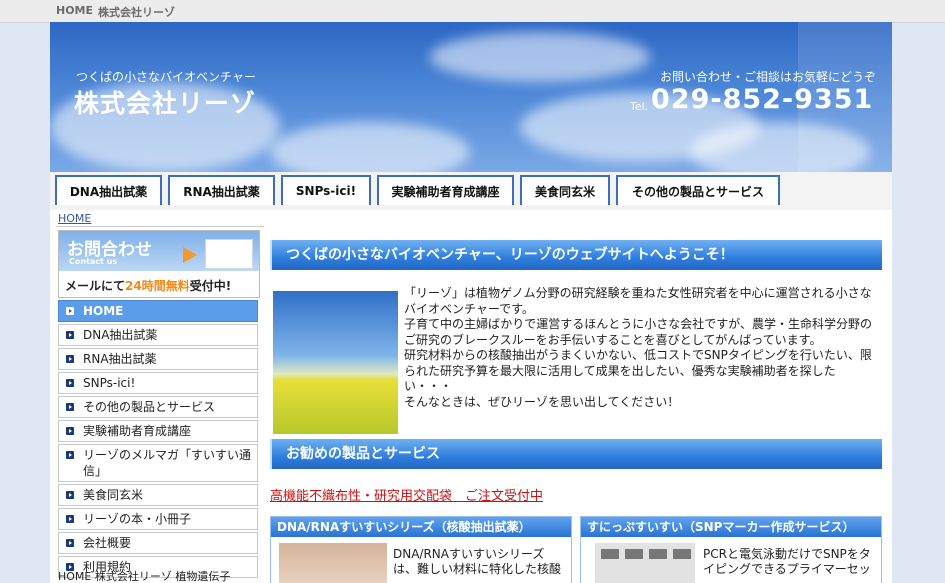 The image size is (945, 583). I want to click on order-link: 高機能不織布性・研究用交配袋 ご注文受付中, so click(406, 494).